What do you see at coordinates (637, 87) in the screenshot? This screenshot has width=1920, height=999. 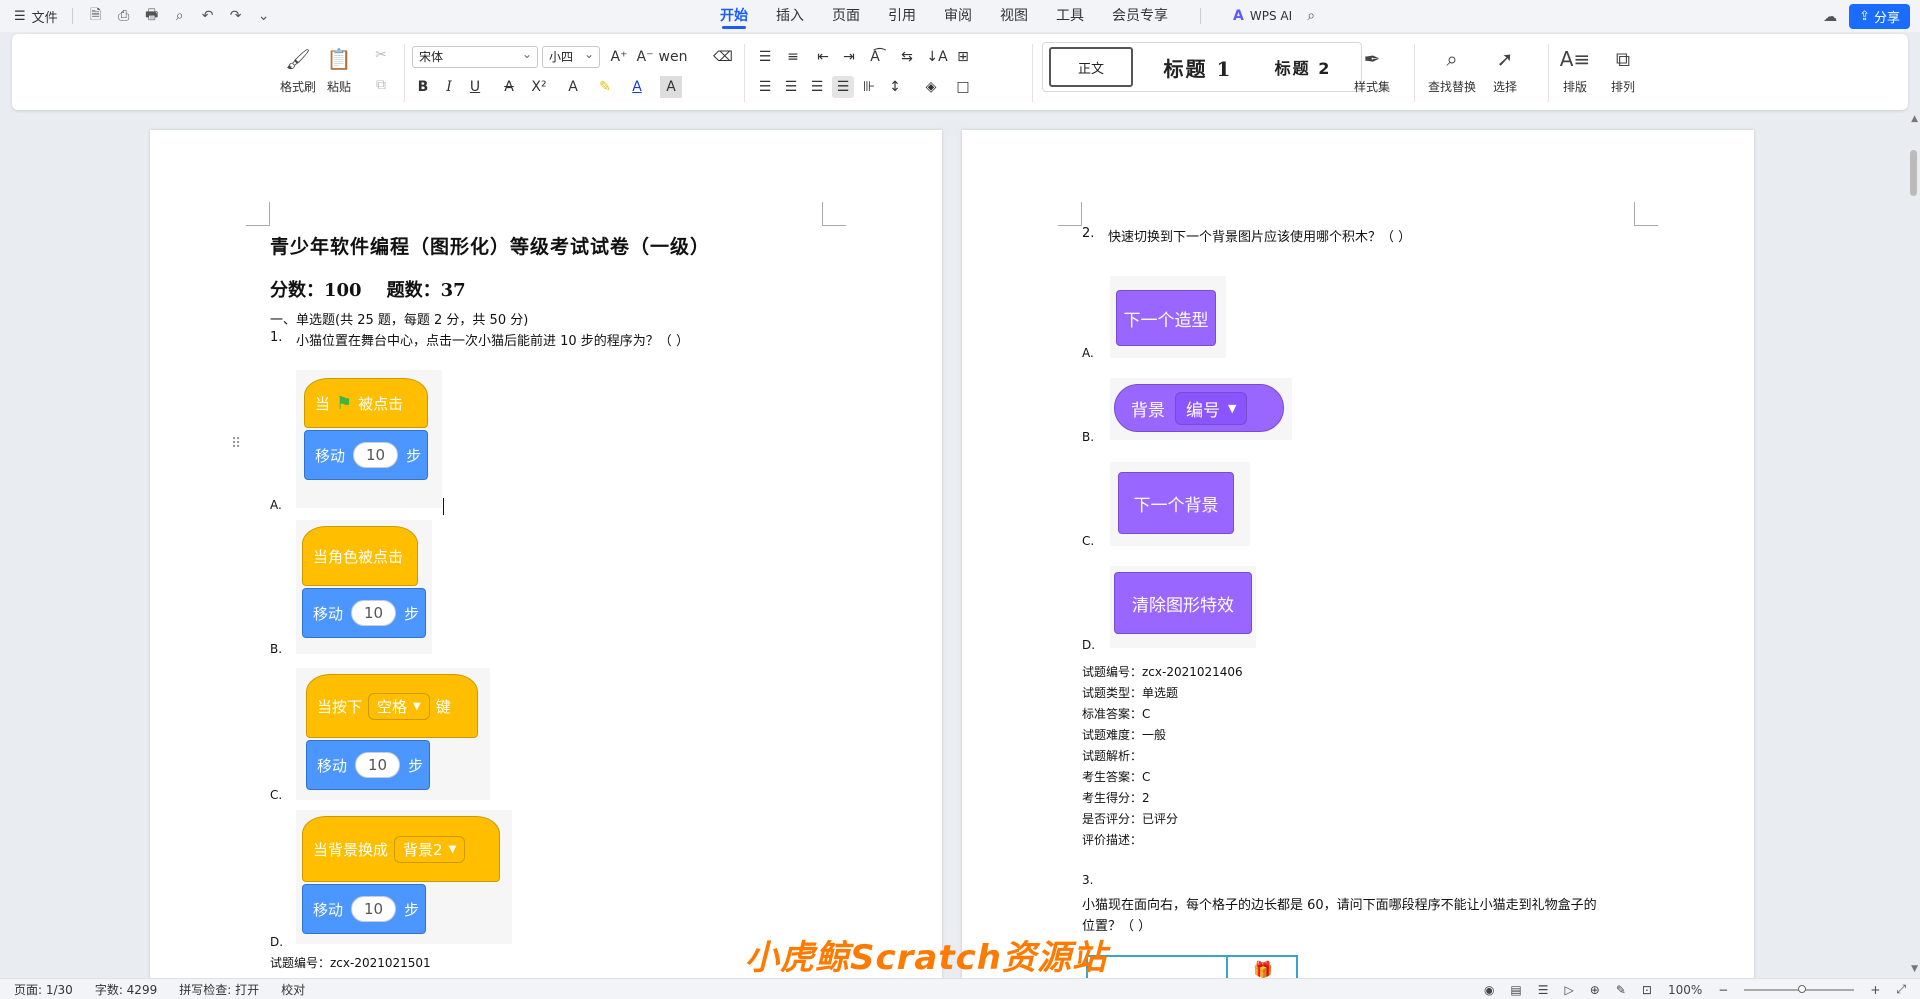 I see `font-color-icon: A` at bounding box center [637, 87].